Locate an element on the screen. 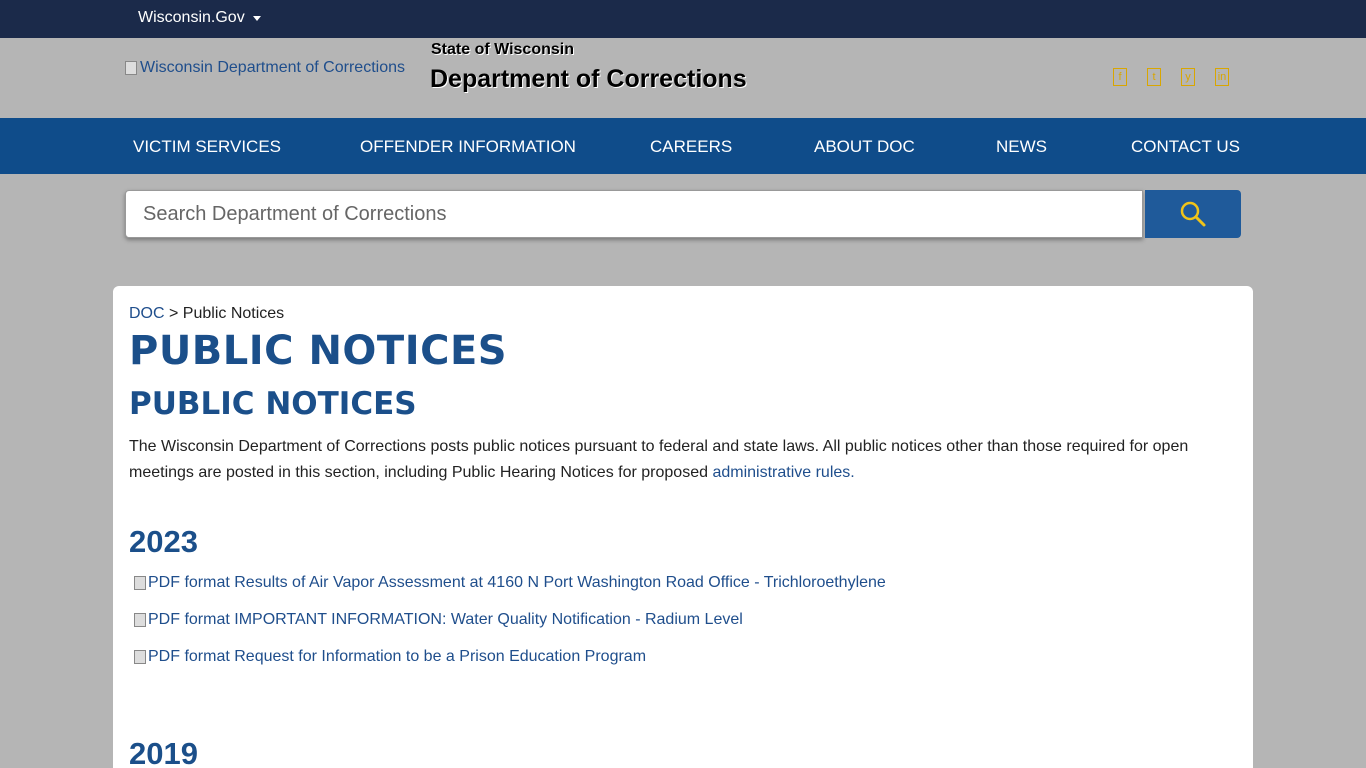 Image resolution: width=1366 pixels, height=768 pixels. year-heading-2019: 2019 is located at coordinates (163, 752).